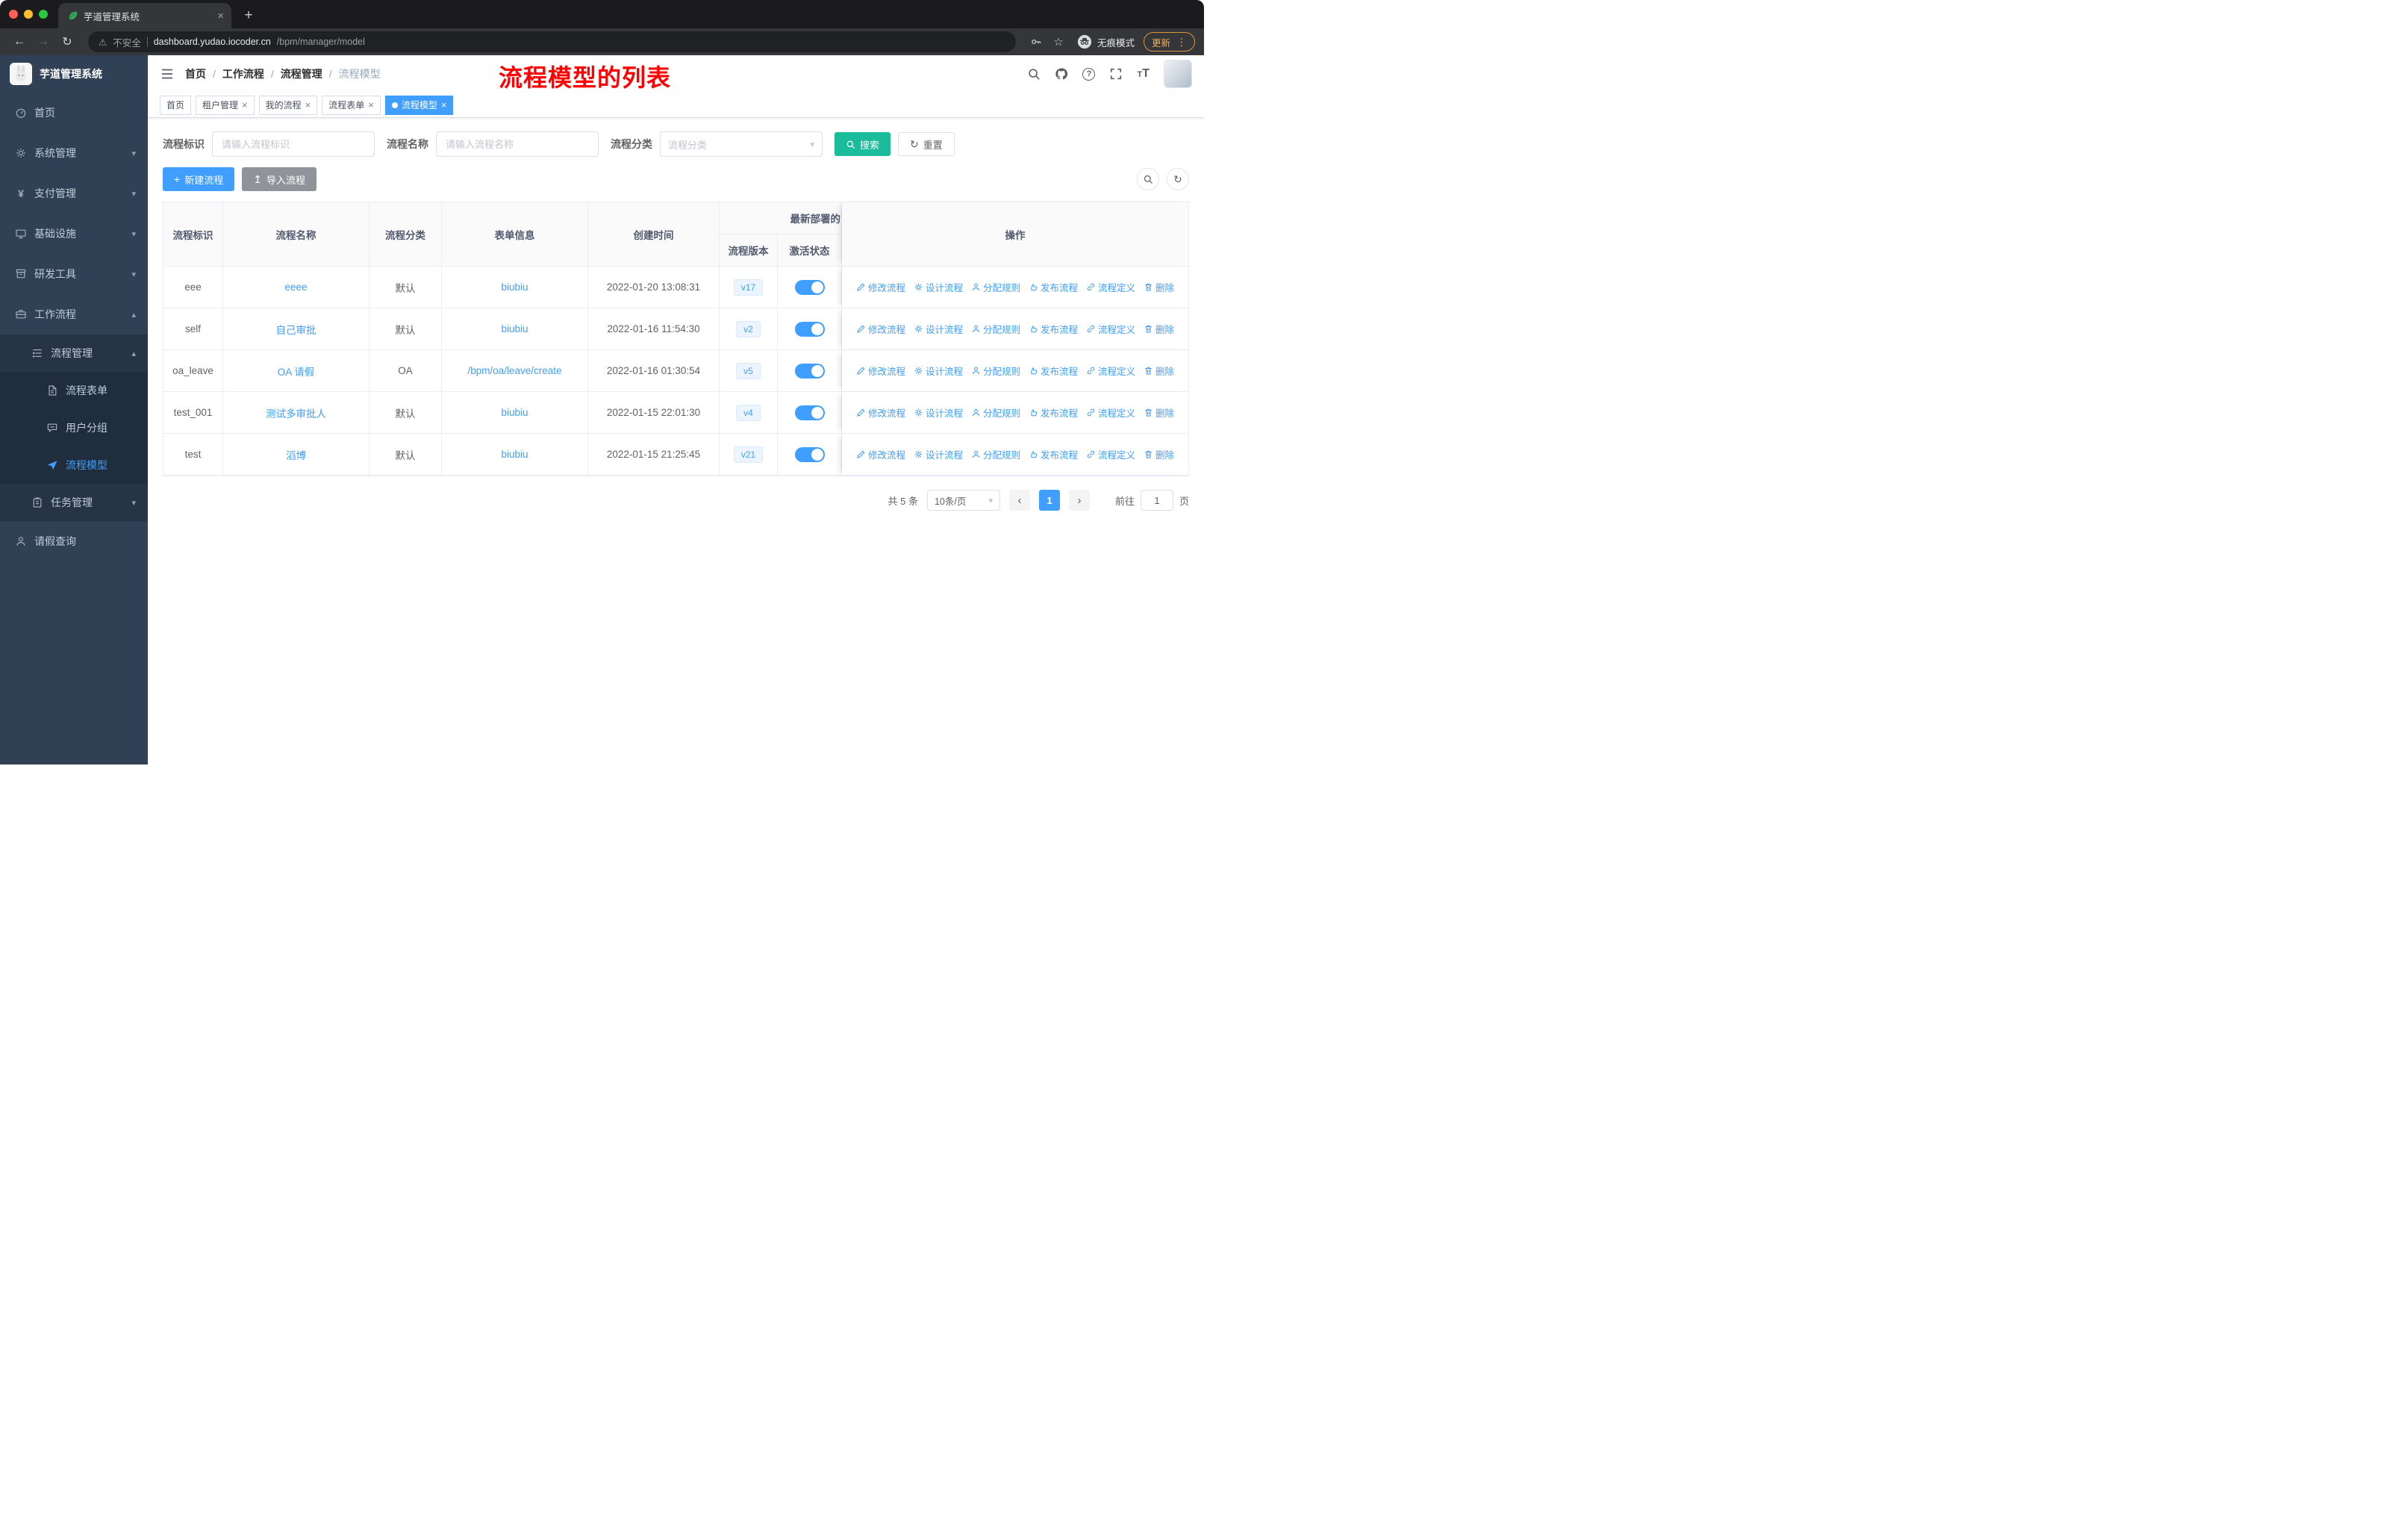 The image size is (2408, 1529). I want to click on browser-menu-icon: ⋮, so click(1181, 42).